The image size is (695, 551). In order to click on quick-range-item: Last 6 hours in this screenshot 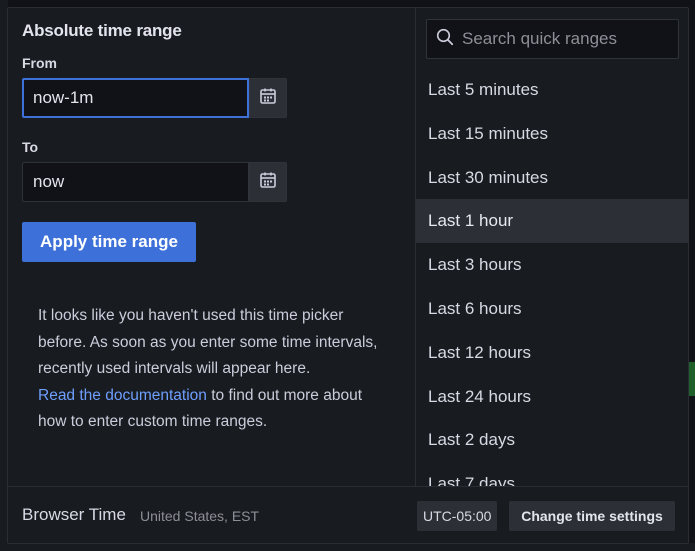, I will do `click(552, 309)`.